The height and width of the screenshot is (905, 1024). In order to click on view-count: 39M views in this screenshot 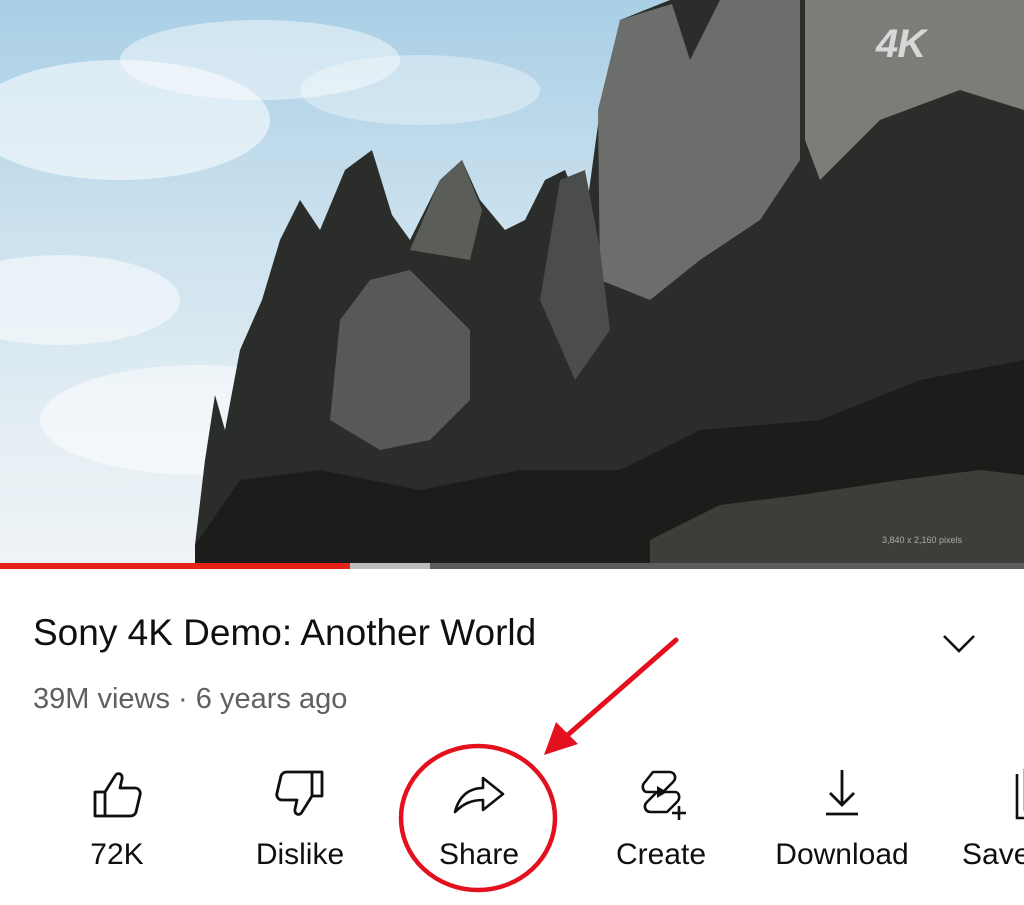, I will do `click(101, 699)`.